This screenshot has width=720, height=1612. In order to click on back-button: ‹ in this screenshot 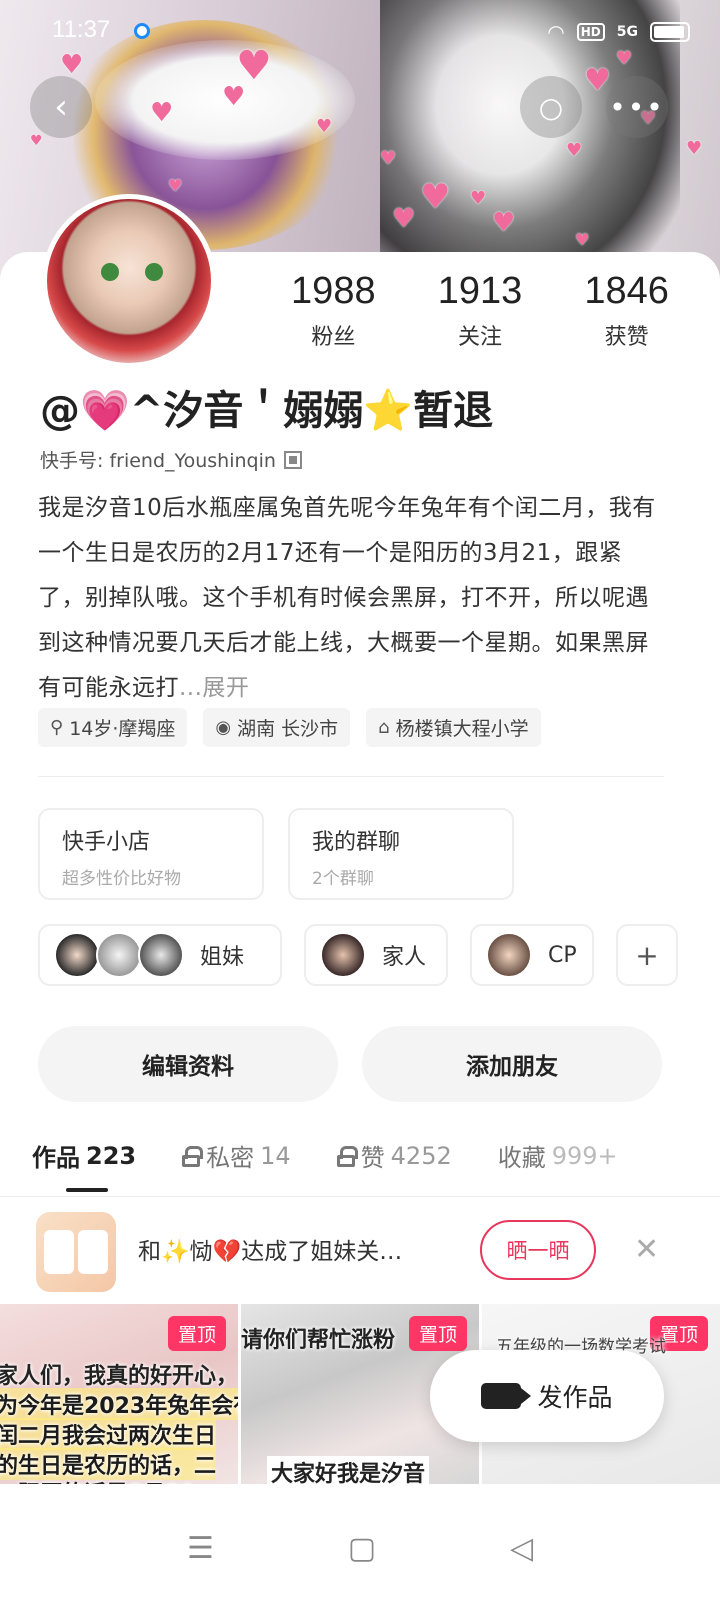, I will do `click(61, 107)`.